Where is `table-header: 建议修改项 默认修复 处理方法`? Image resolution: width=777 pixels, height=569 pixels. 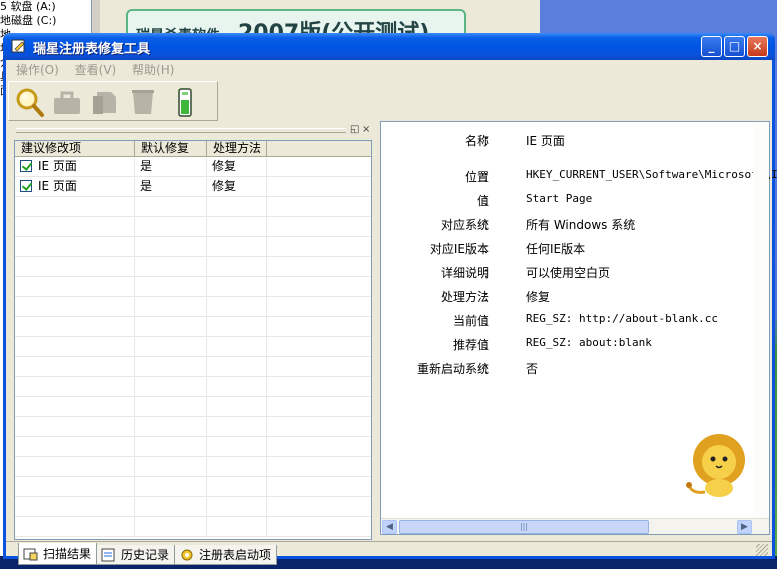
table-header: 建议修改项 默认修复 处理方法 is located at coordinates (193, 149).